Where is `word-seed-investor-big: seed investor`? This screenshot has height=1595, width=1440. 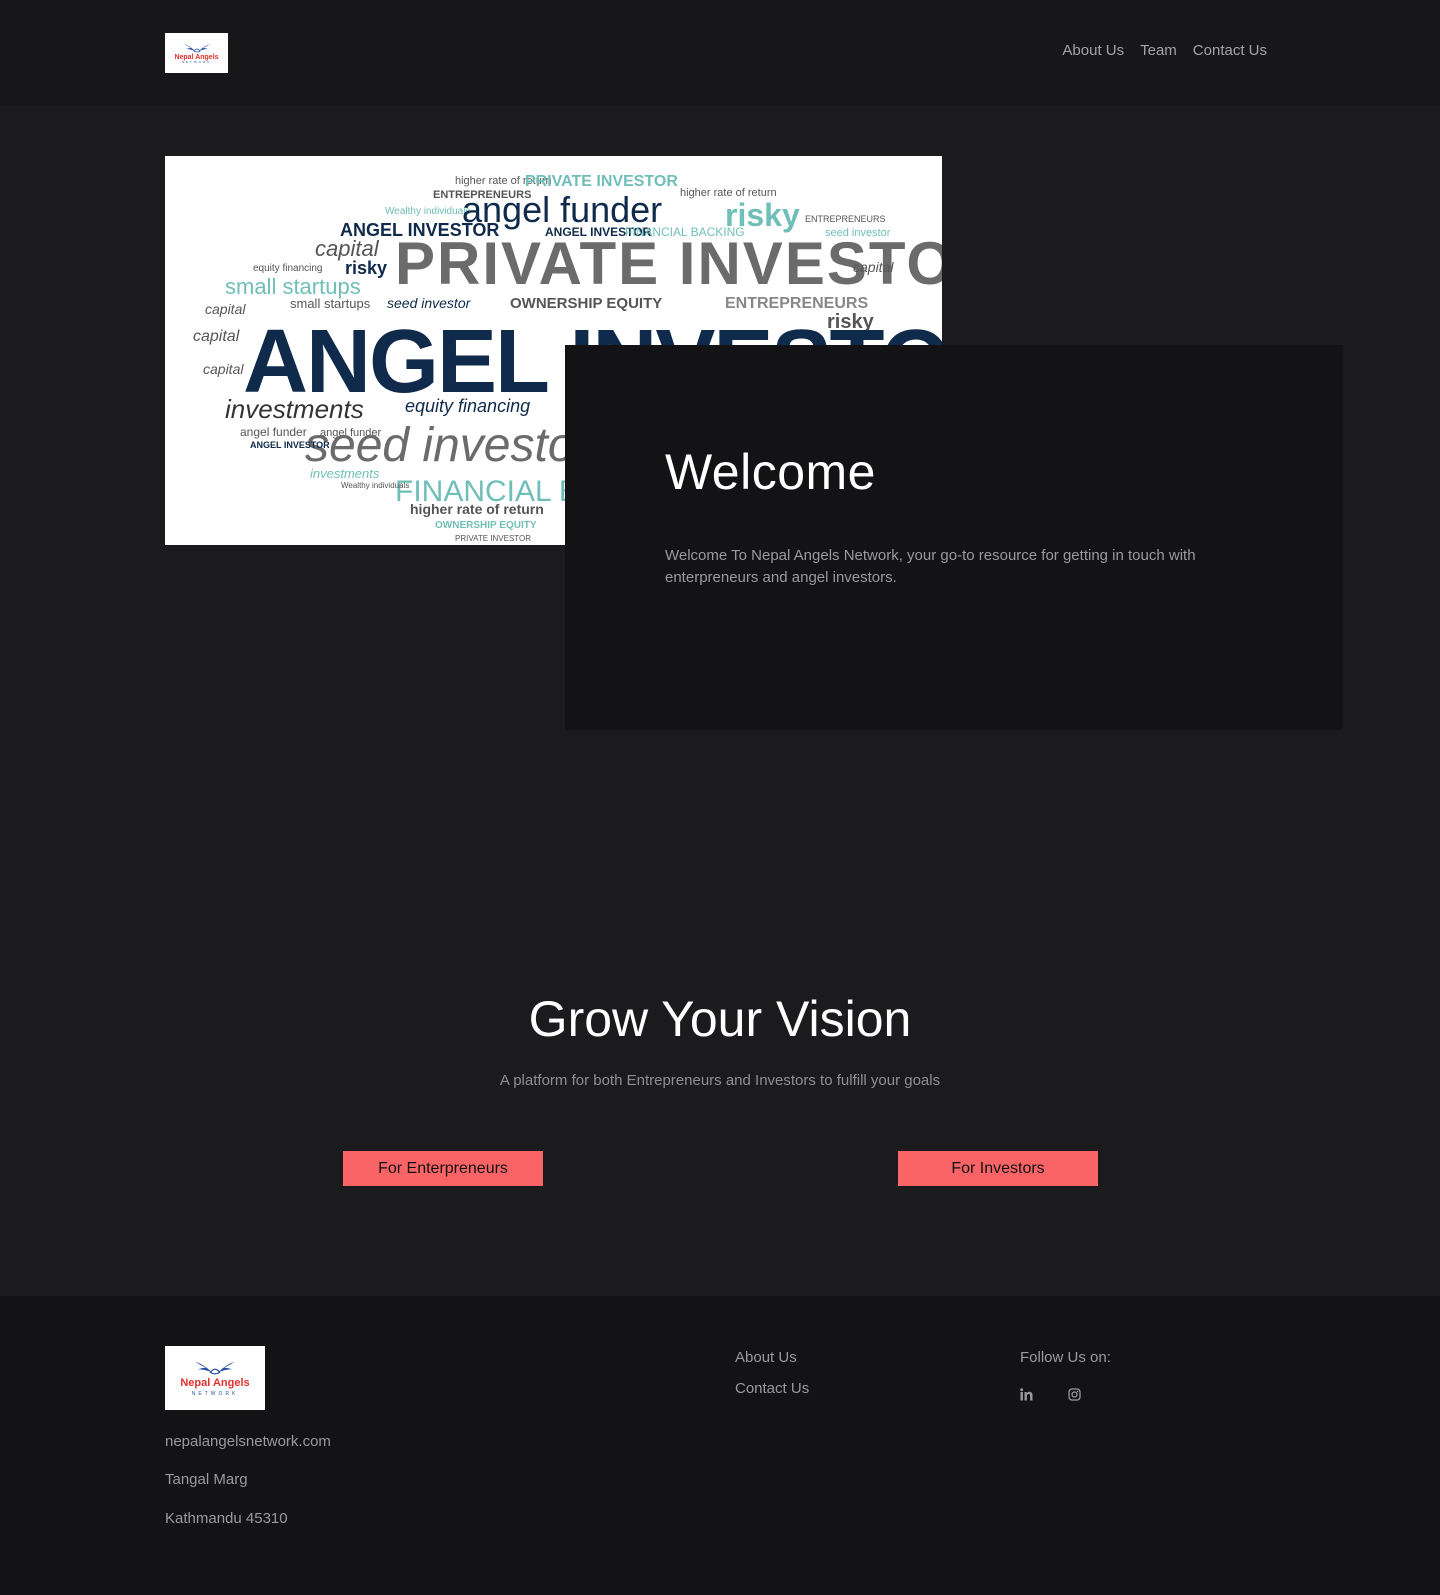 word-seed-investor-big: seed investor is located at coordinates (449, 445).